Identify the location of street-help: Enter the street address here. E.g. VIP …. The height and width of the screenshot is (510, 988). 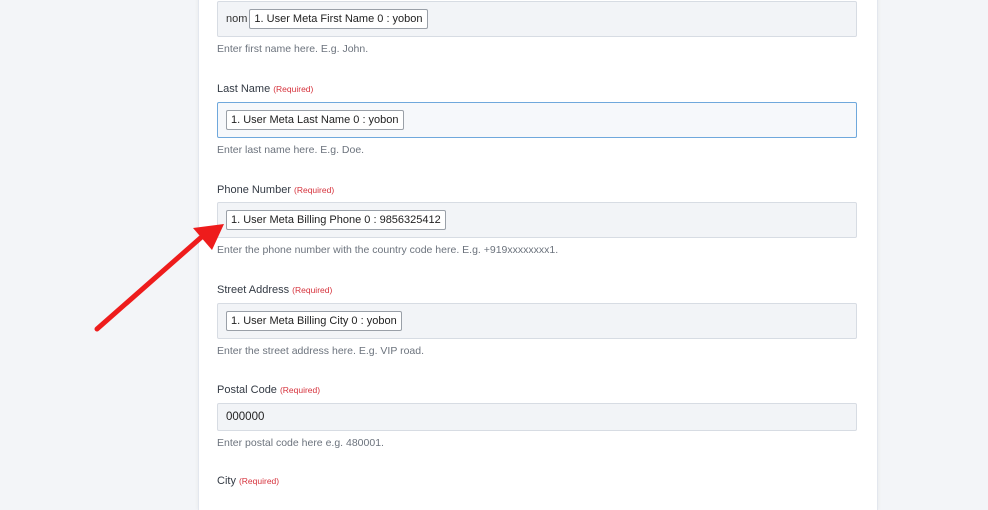
(321, 351).